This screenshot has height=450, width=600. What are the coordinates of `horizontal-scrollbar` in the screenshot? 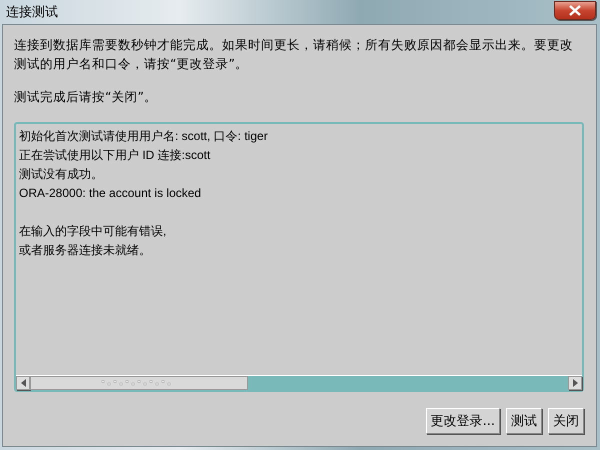 It's located at (299, 382).